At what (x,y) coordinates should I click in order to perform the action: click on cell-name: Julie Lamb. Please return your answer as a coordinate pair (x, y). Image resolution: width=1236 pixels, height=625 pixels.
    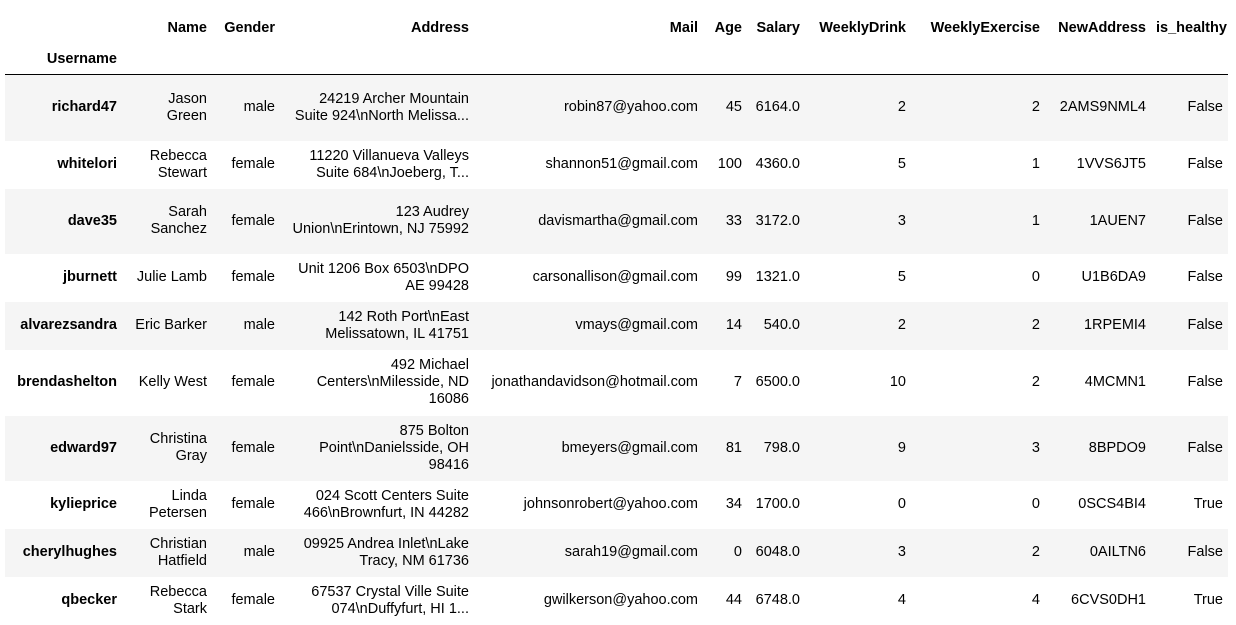
    Looking at the image, I should click on (171, 277).